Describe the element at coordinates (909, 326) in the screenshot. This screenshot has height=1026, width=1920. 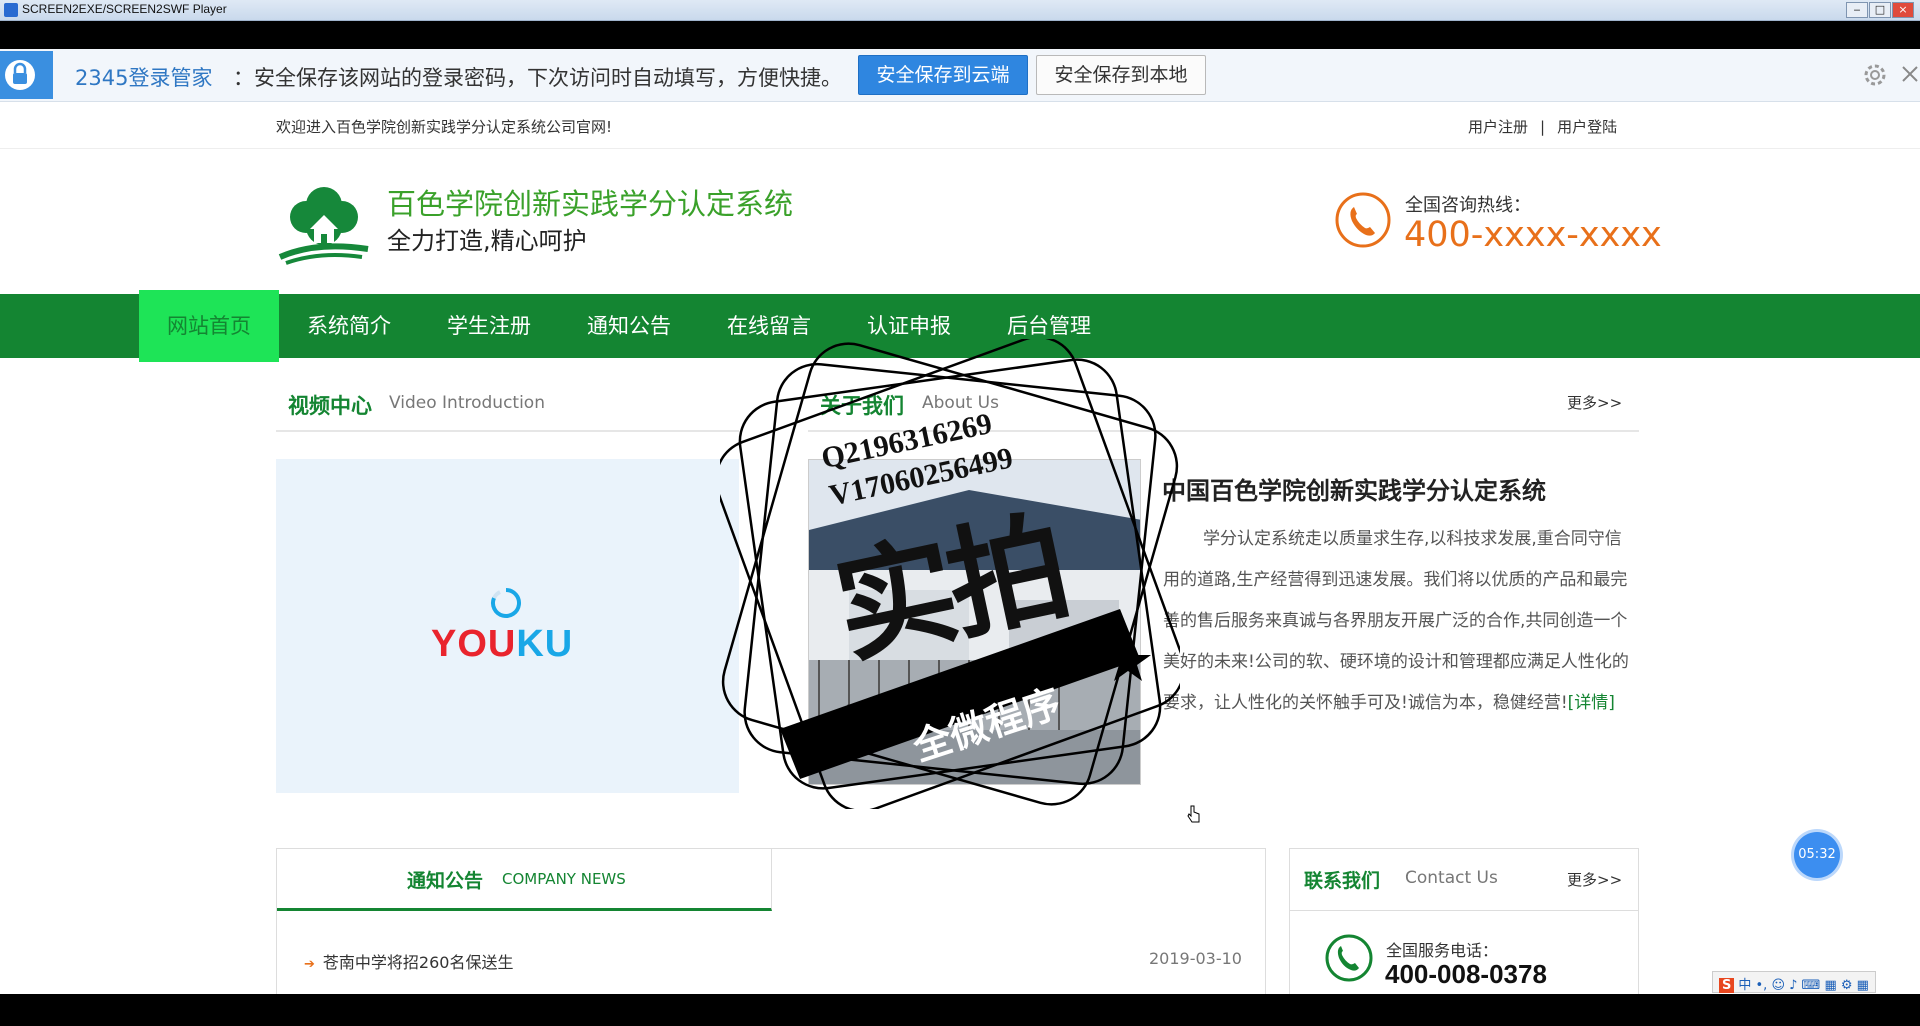
I see `nav-item-certification: 认证申报` at that location.